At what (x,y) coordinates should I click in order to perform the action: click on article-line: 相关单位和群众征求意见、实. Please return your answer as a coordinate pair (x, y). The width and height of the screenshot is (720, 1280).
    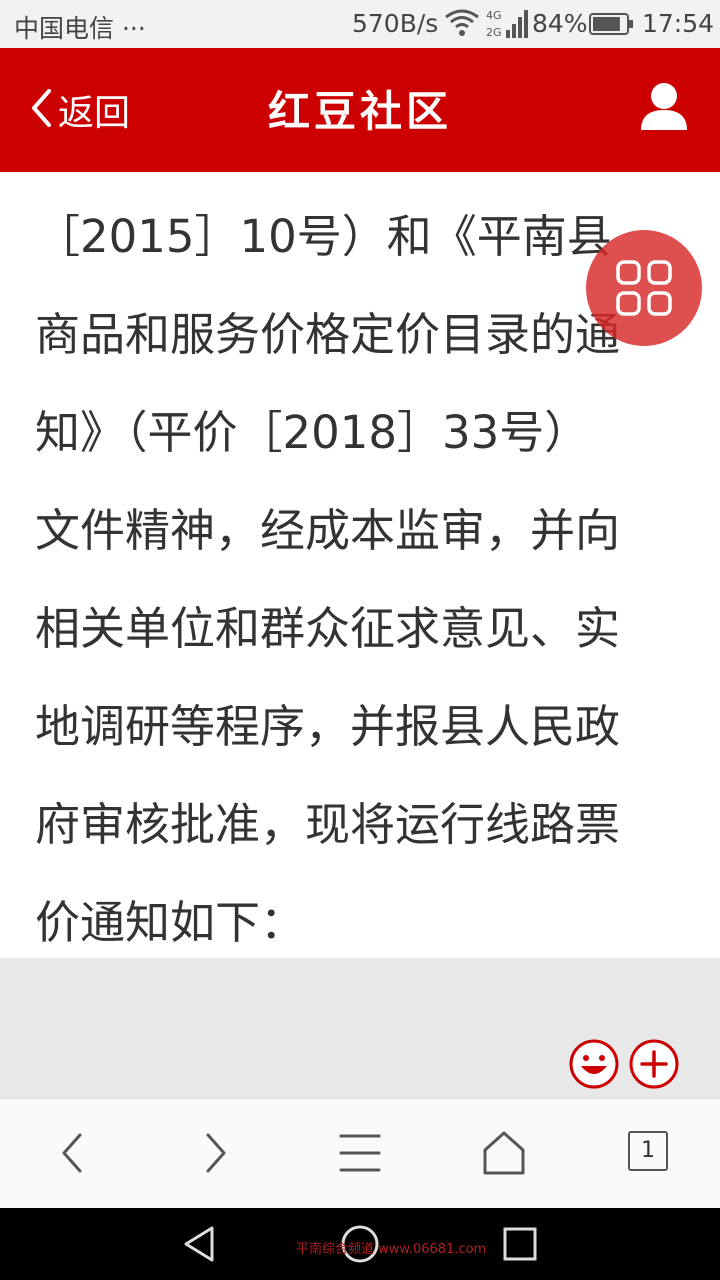
    Looking at the image, I should click on (328, 628).